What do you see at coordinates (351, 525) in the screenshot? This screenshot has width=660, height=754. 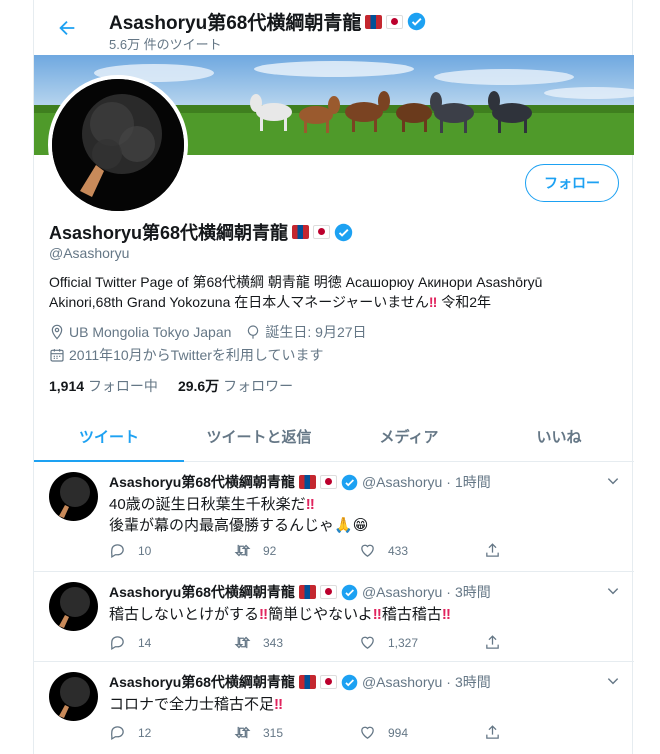 I see `emoji-pray-grin: 🙏😁` at bounding box center [351, 525].